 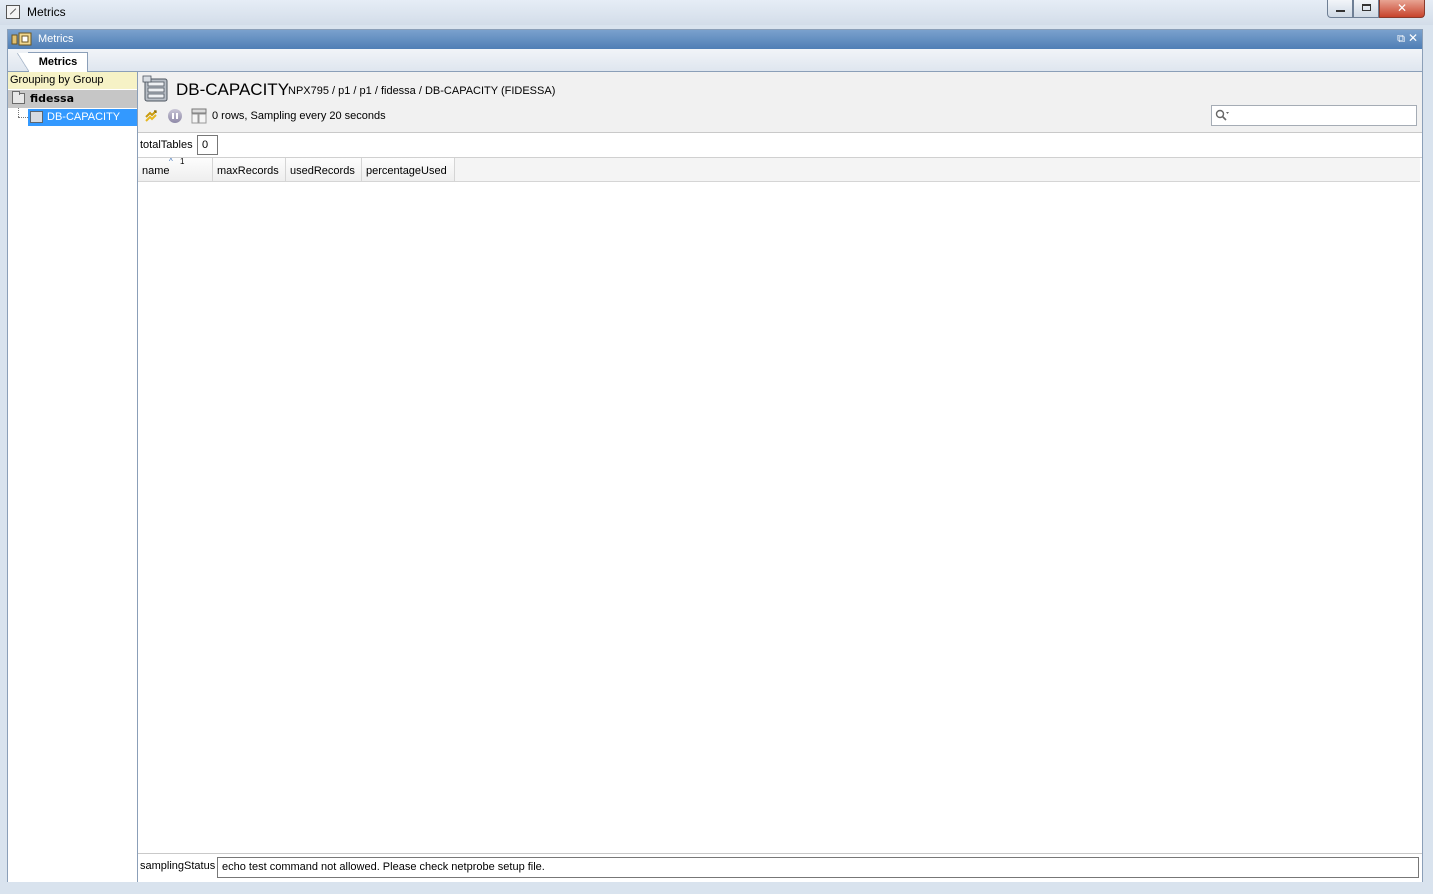 What do you see at coordinates (715, 39) in the screenshot?
I see `panel-titlebar: Metrics ⧉ ✕` at bounding box center [715, 39].